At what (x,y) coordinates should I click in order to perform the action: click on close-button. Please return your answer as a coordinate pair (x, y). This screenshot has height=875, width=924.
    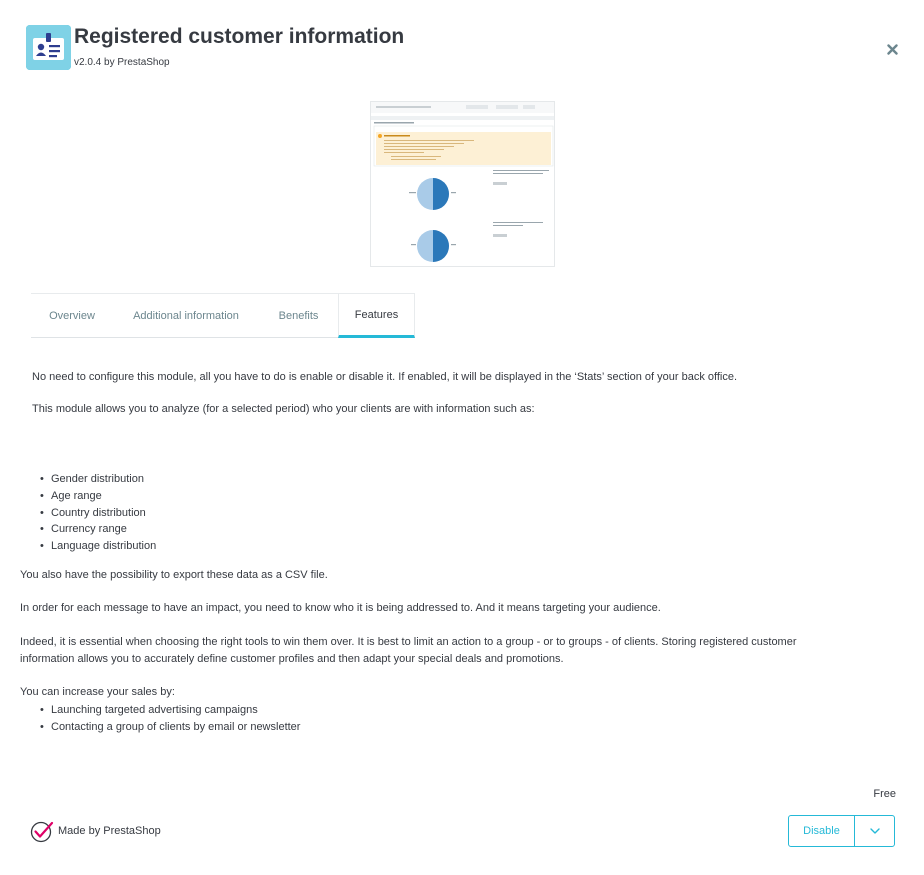
    Looking at the image, I should click on (892, 49).